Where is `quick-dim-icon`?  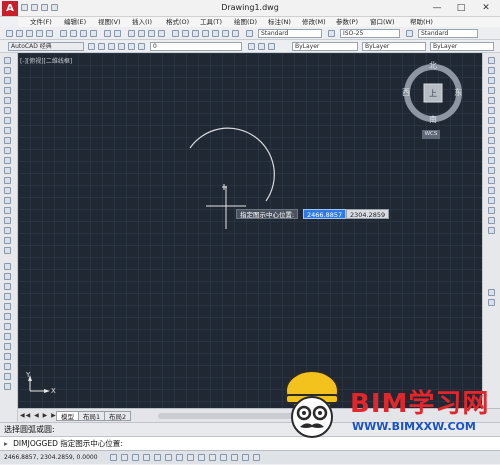 quick-dim-icon is located at coordinates (7, 346).